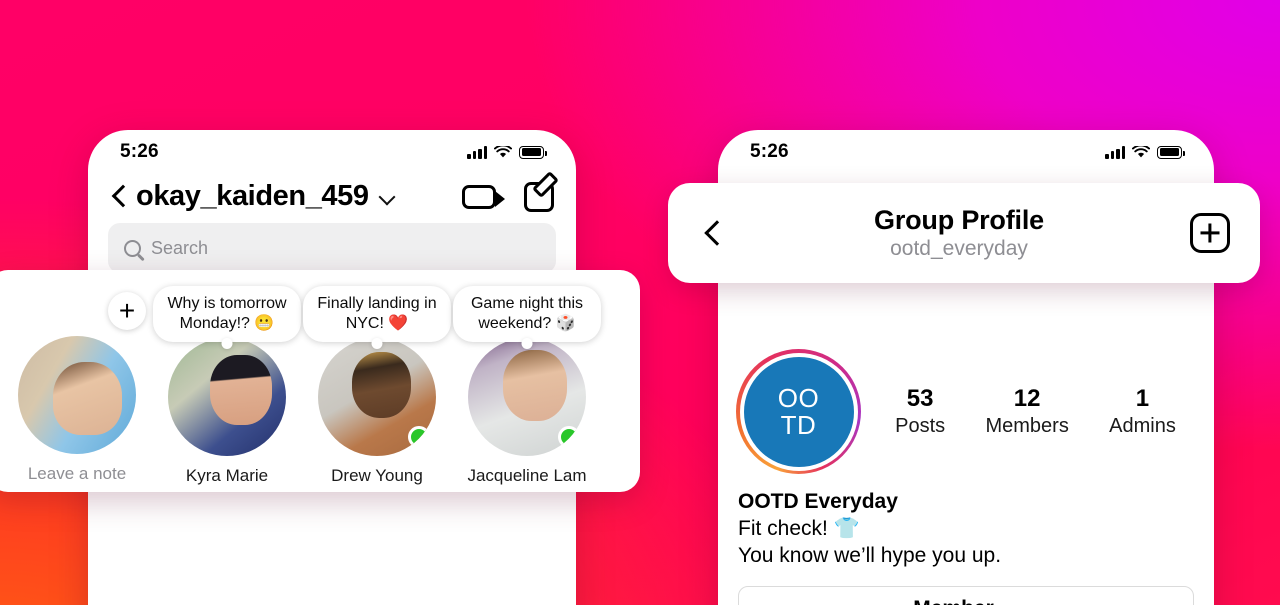 This screenshot has height=605, width=1280. Describe the element at coordinates (527, 475) in the screenshot. I see `note-label: Jacqueline Lam` at that location.